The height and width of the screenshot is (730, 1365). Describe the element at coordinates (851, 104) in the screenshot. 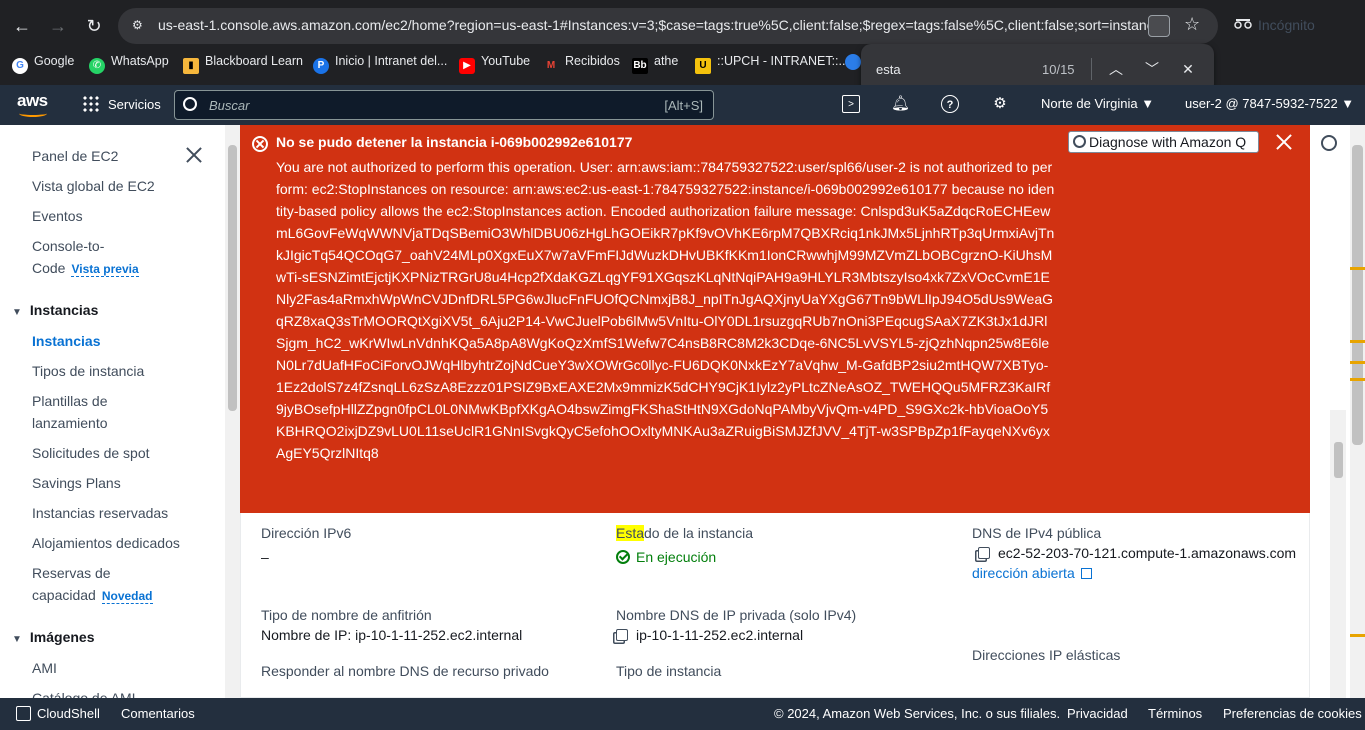

I see `cloudshell-icon: >` at that location.